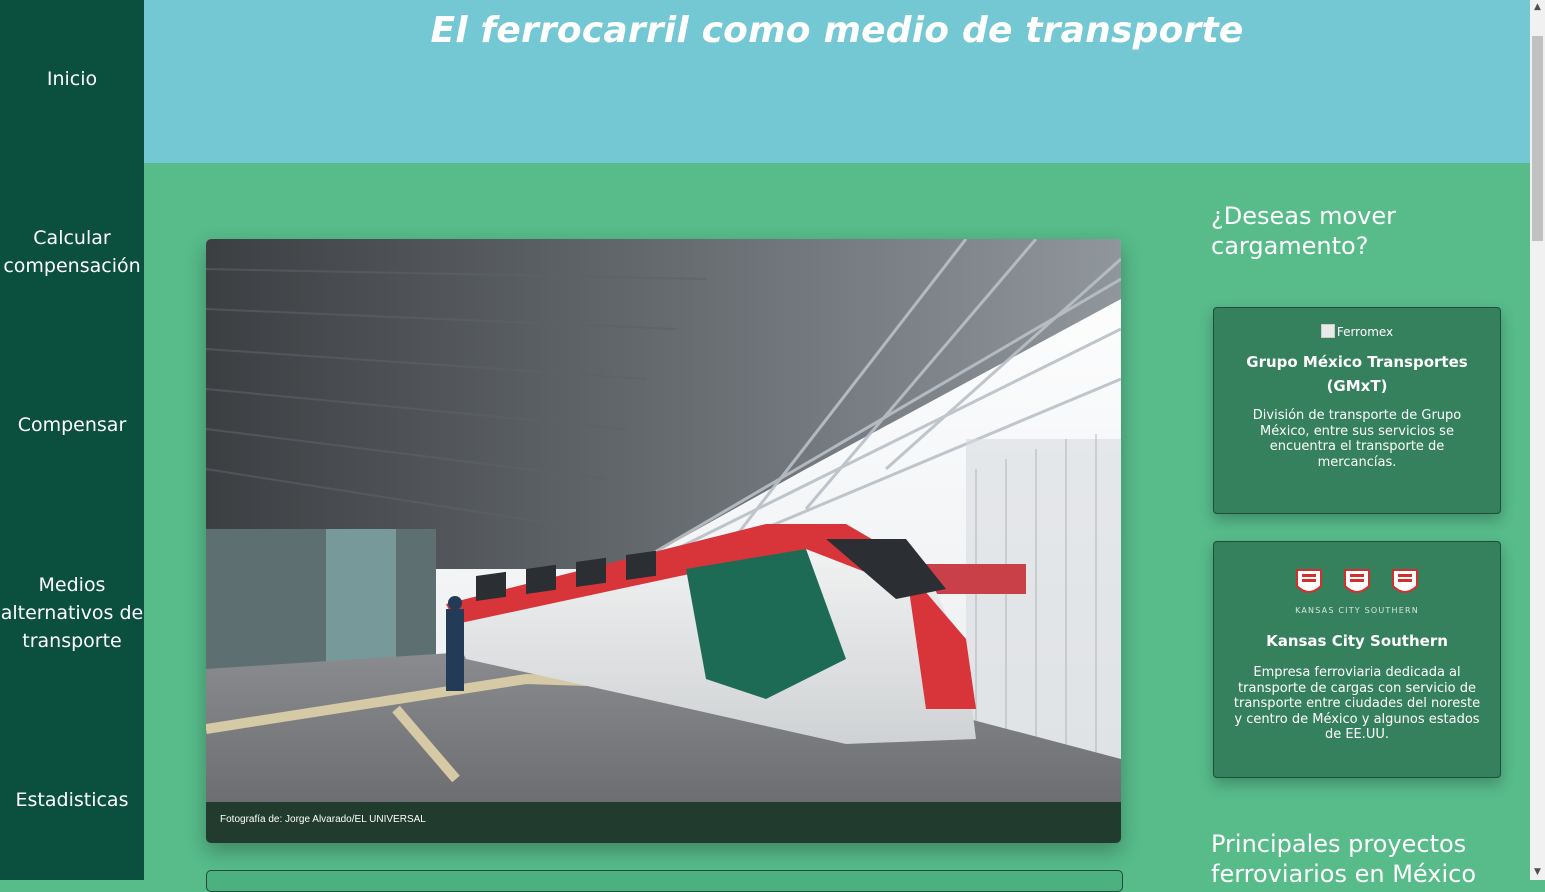 Image resolution: width=1545 pixels, height=892 pixels. I want to click on nav-item-inicio: Inicio, so click(72, 79).